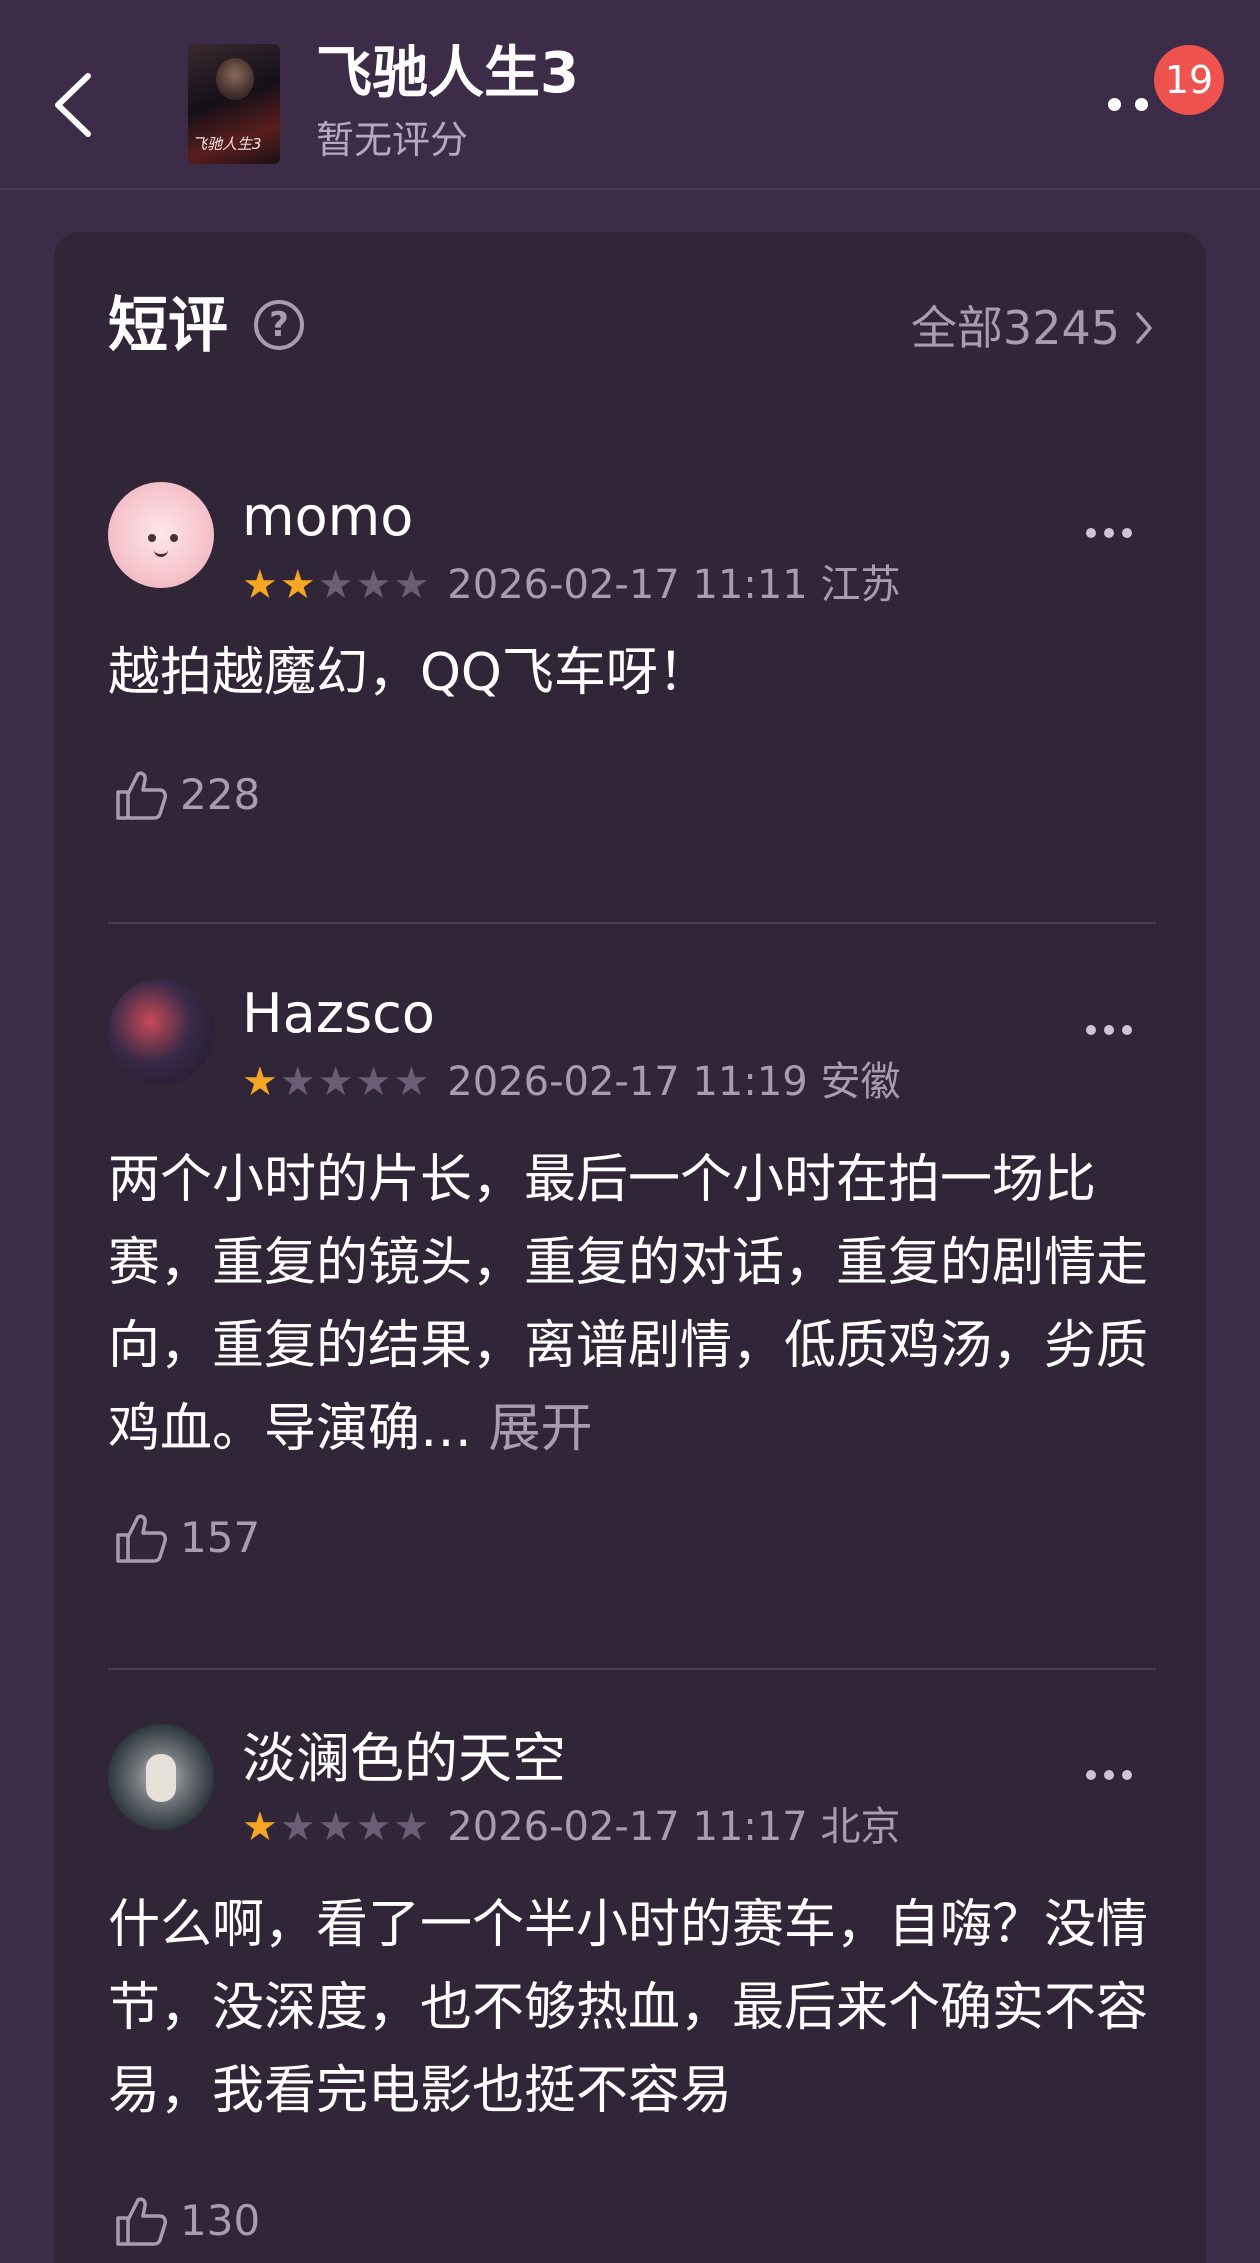 This screenshot has width=1260, height=2263. What do you see at coordinates (235, 79) in the screenshot?
I see `poster-figure` at bounding box center [235, 79].